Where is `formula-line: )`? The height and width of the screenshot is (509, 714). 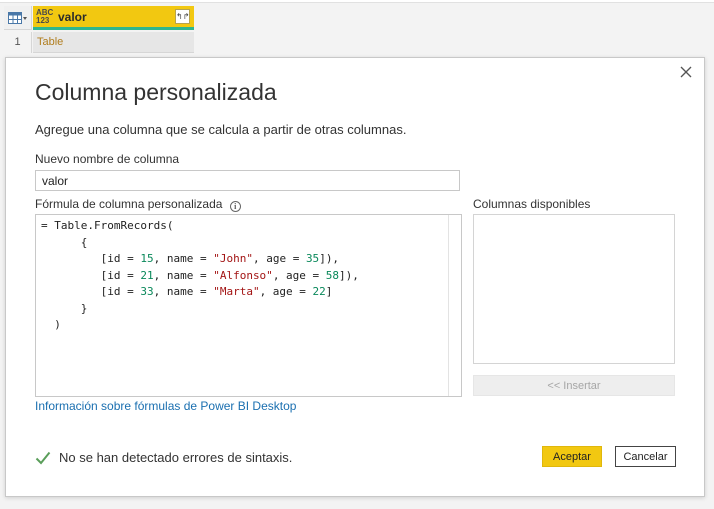 formula-line: ) is located at coordinates (57, 324).